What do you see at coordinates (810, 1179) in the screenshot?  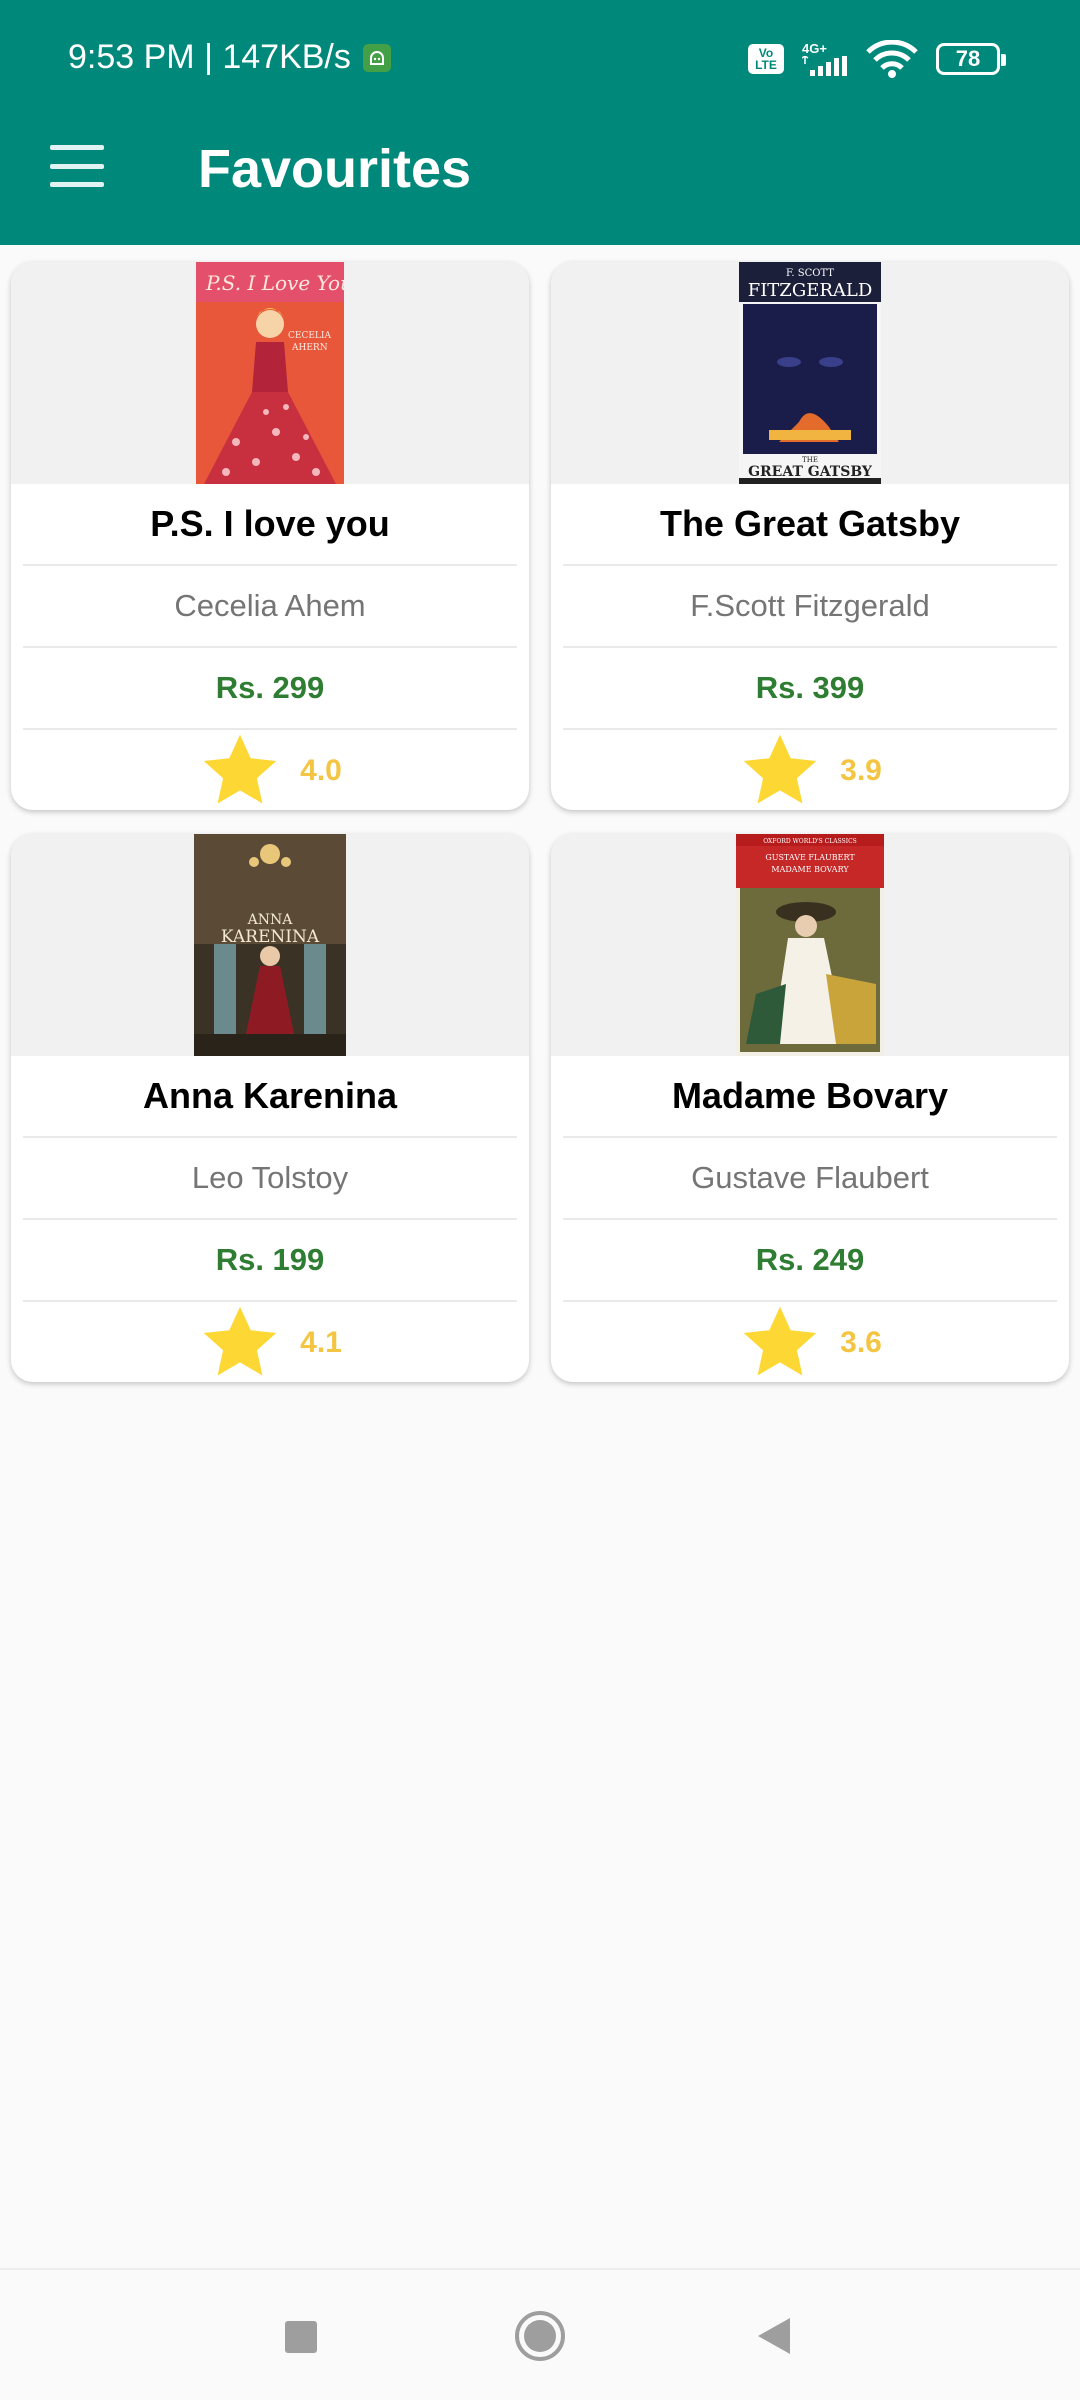 I see `book-author: Gustave Flaubert` at bounding box center [810, 1179].